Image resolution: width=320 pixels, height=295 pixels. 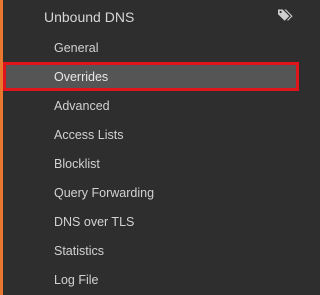 I want to click on menu-item-general: General, so click(x=152, y=47).